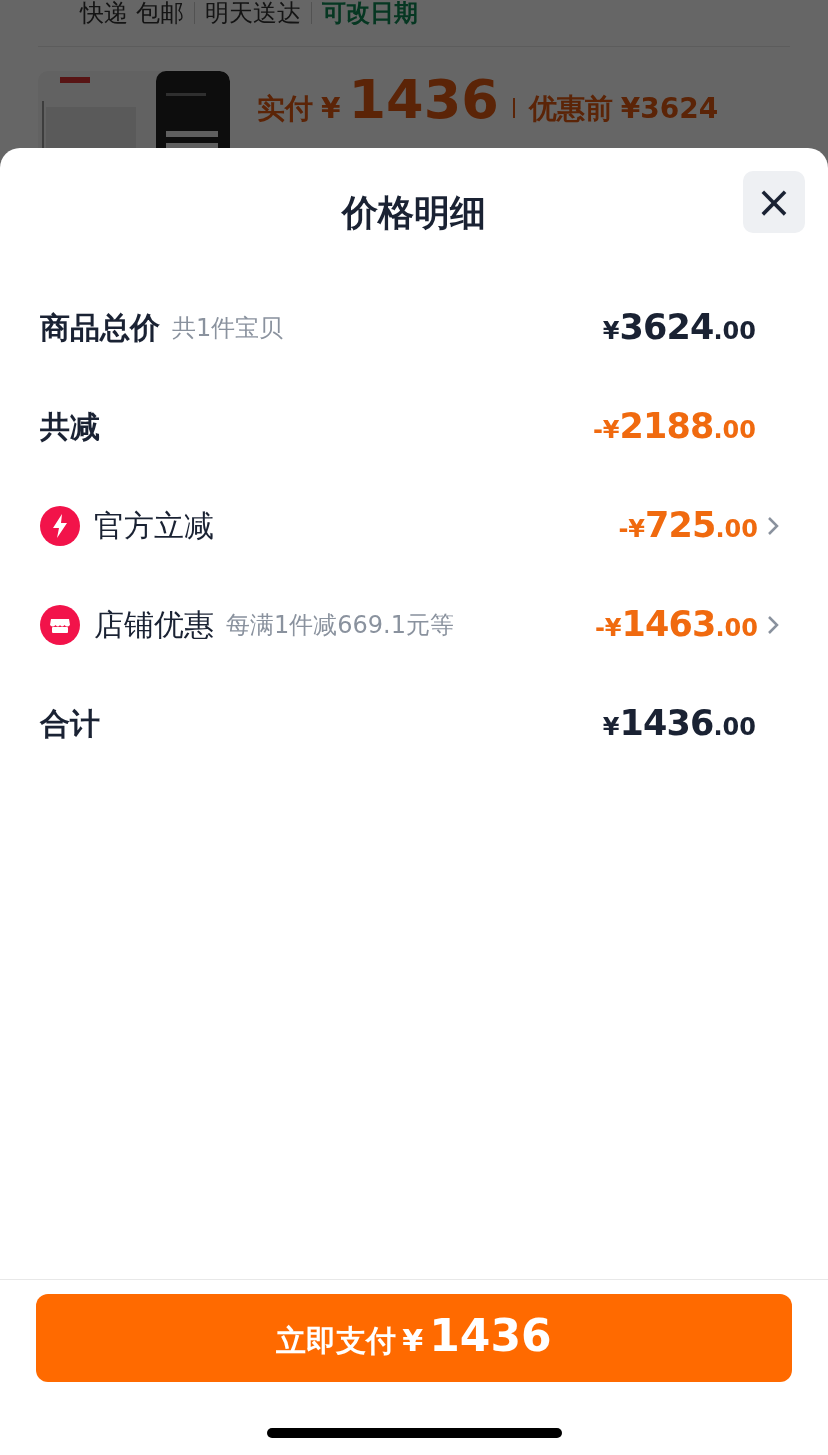  I want to click on paid-label: 实付, so click(285, 109).